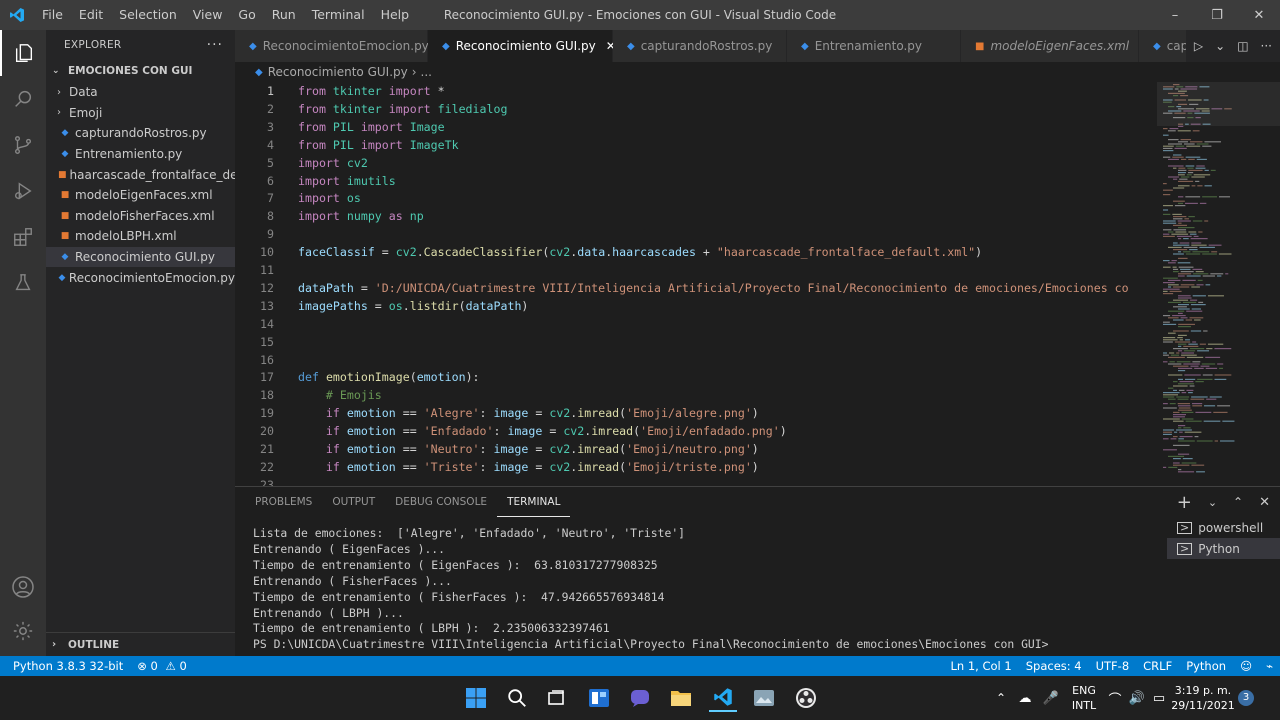  I want to click on widgets-icon, so click(599, 698).